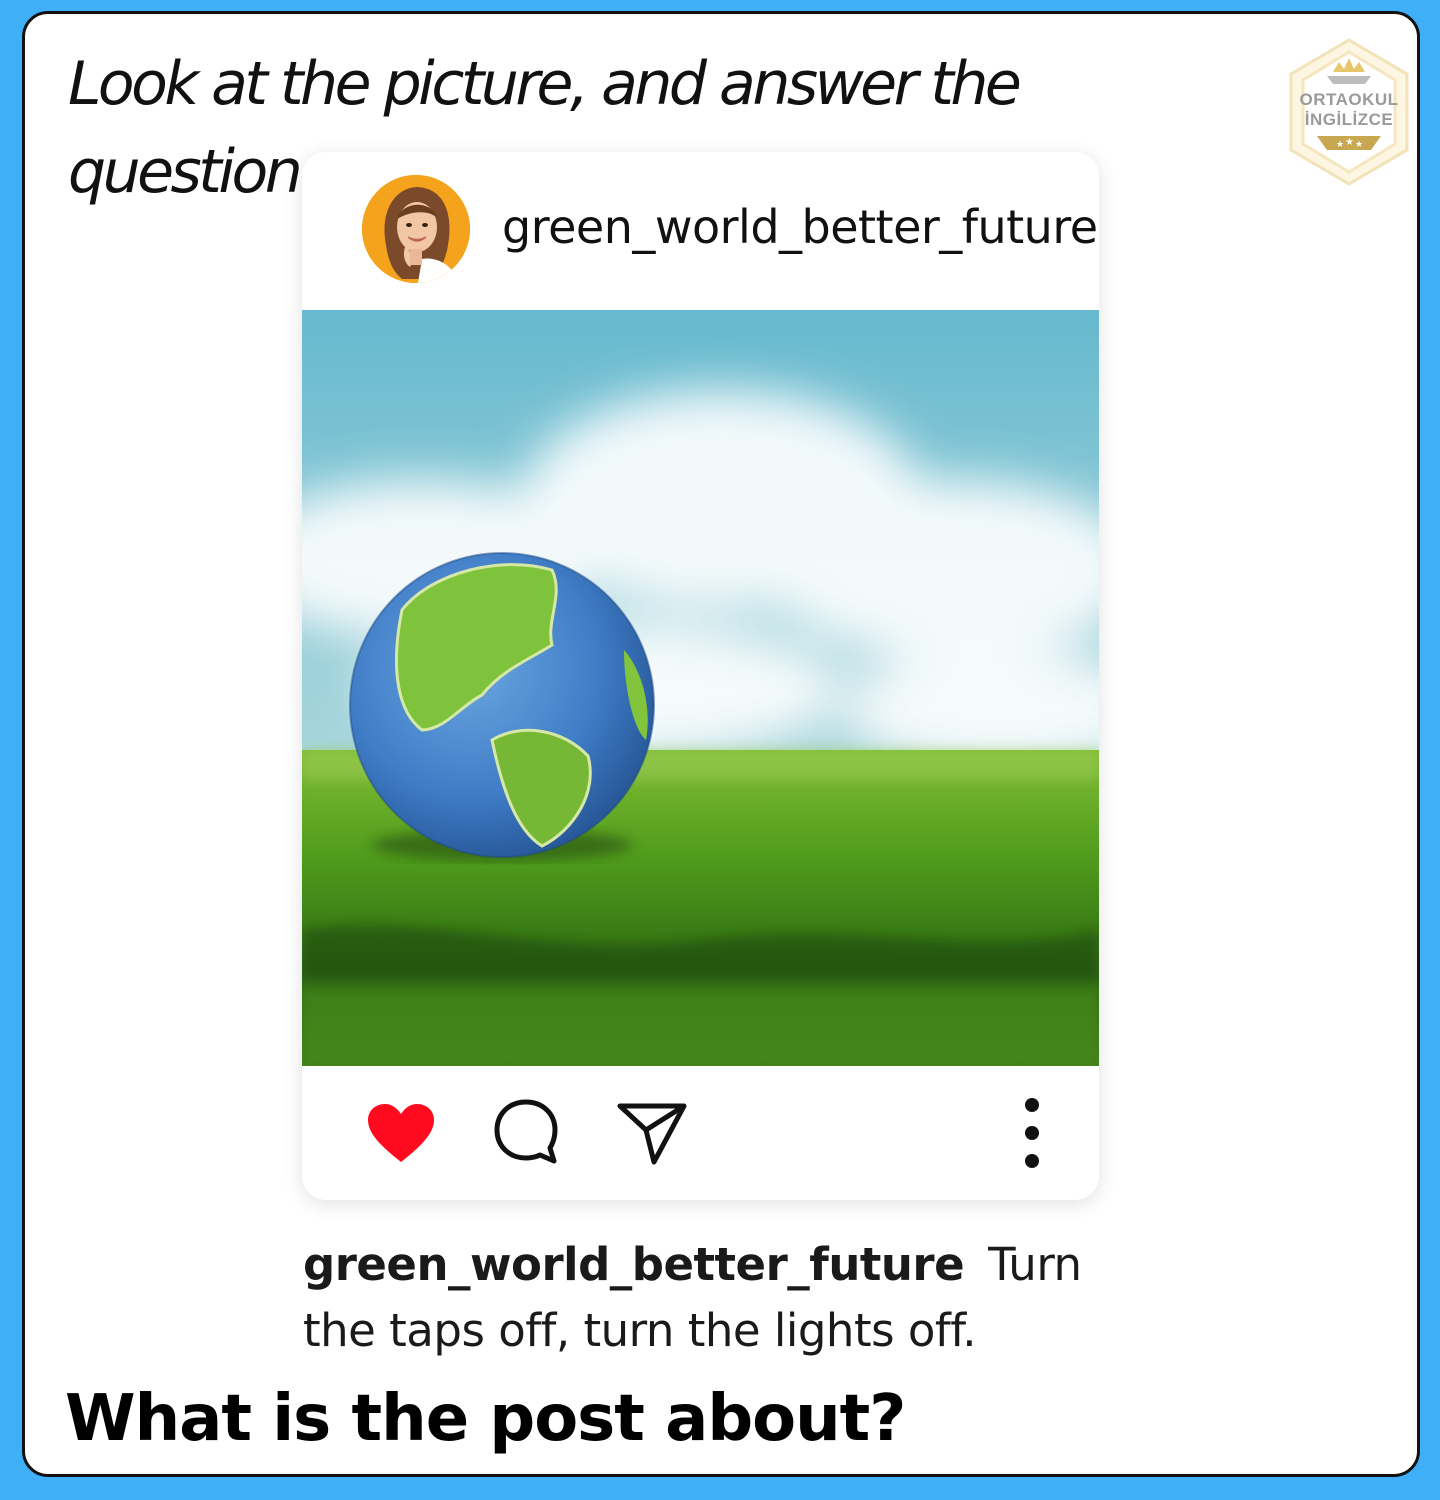 This screenshot has height=1500, width=1440. I want to click on question-text: What is the post about?, so click(485, 1419).